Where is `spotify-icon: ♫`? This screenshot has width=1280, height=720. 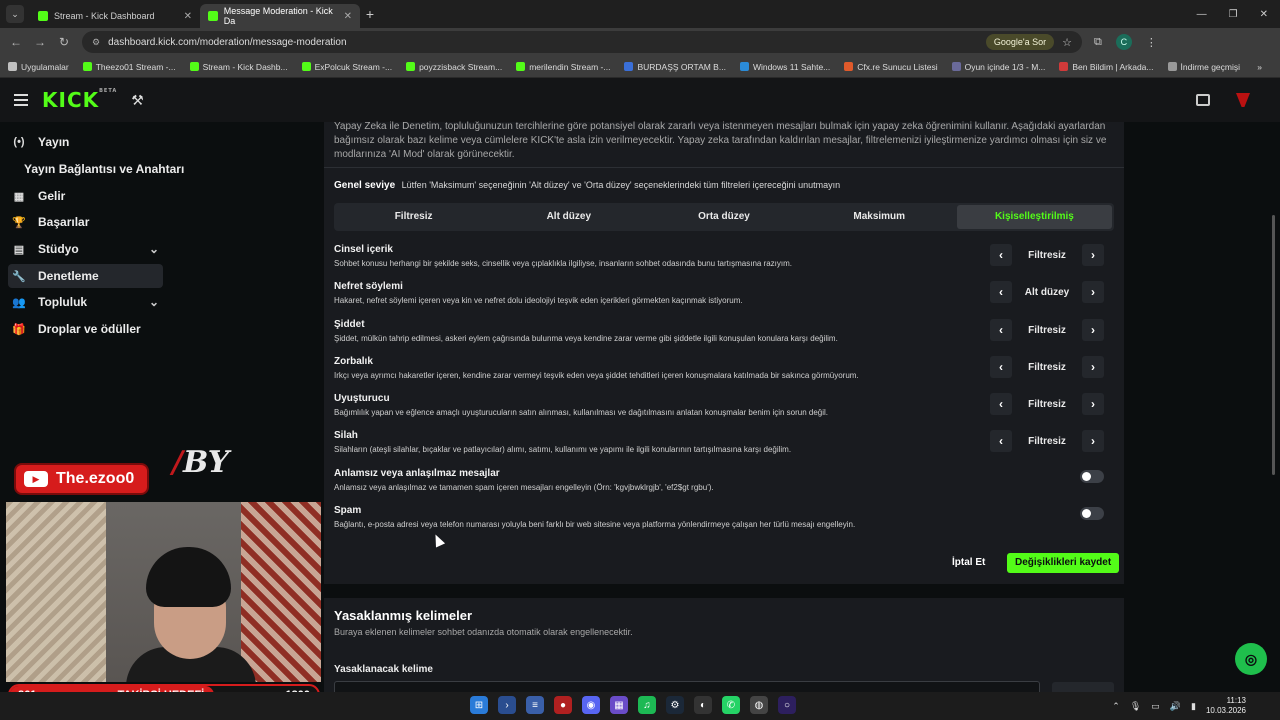 spotify-icon: ♫ is located at coordinates (647, 705).